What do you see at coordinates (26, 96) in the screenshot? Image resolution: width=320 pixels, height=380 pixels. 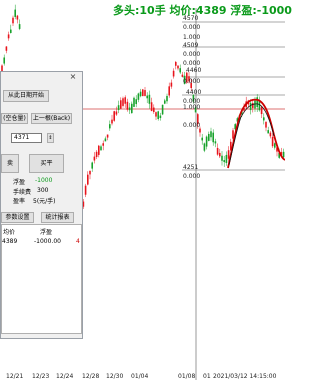 I see `start-from-date-button: 从此日期开始` at bounding box center [26, 96].